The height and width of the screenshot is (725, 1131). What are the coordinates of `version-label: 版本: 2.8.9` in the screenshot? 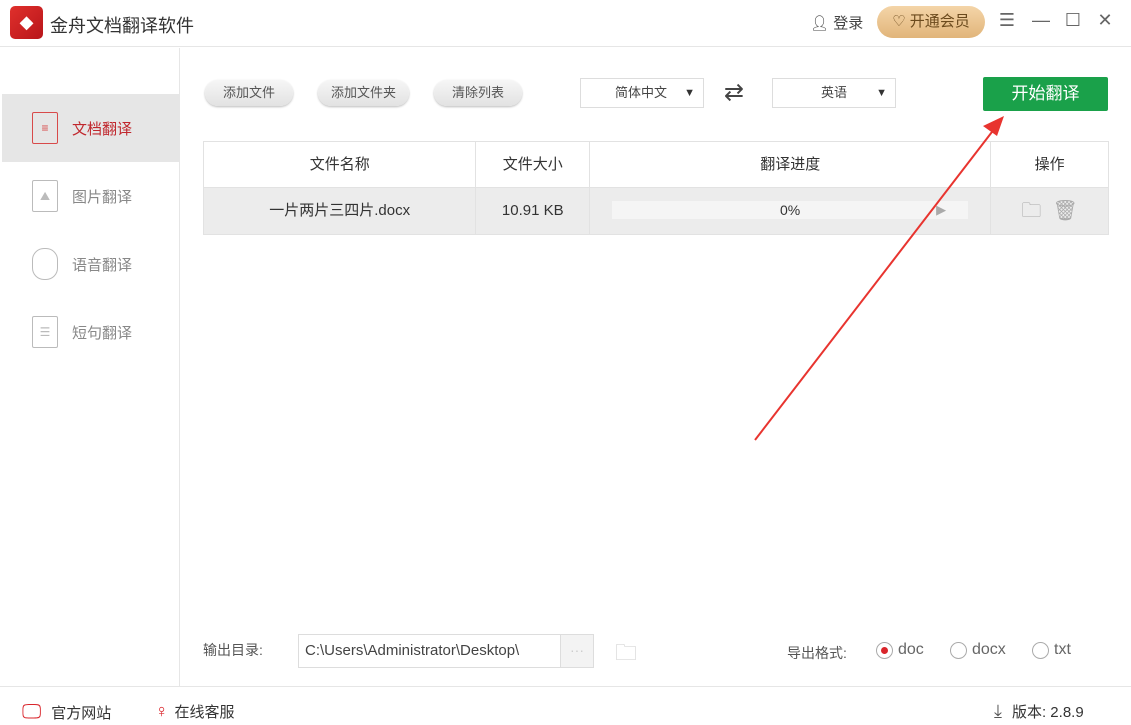 It's located at (1047, 712).